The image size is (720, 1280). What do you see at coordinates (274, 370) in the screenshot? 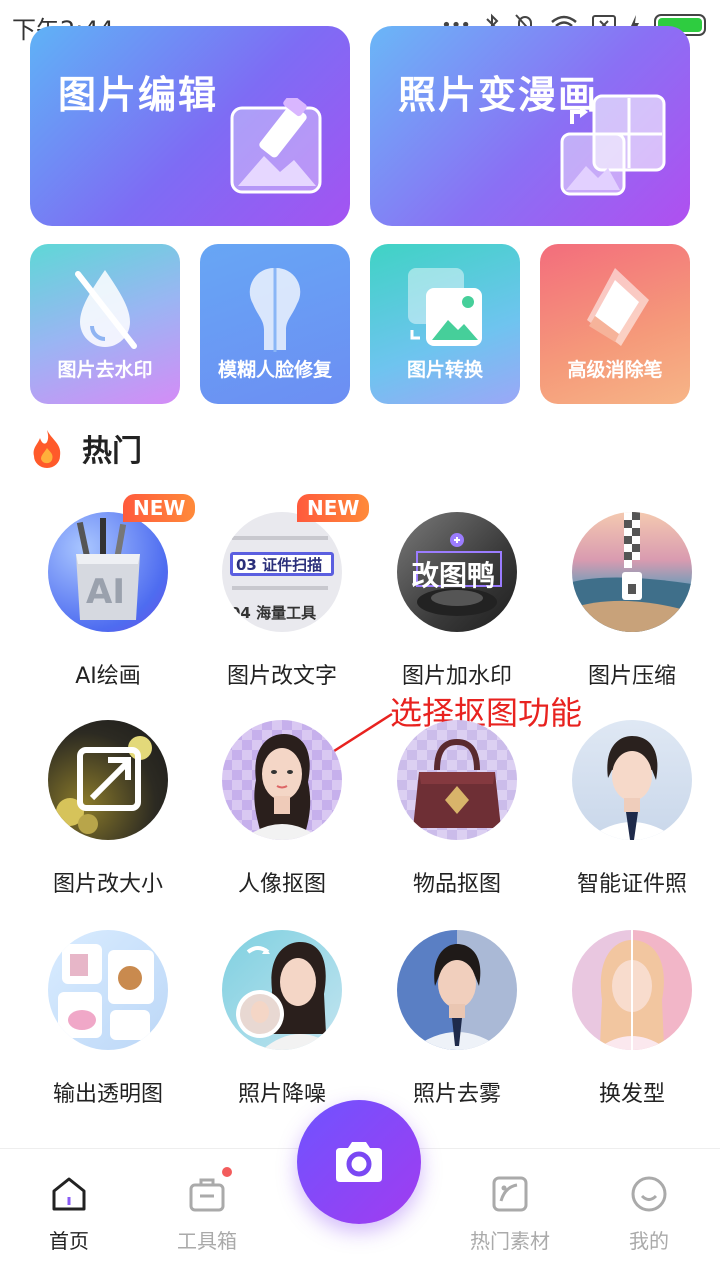
I see `face-restore-label: 模糊人脸修复` at bounding box center [274, 370].